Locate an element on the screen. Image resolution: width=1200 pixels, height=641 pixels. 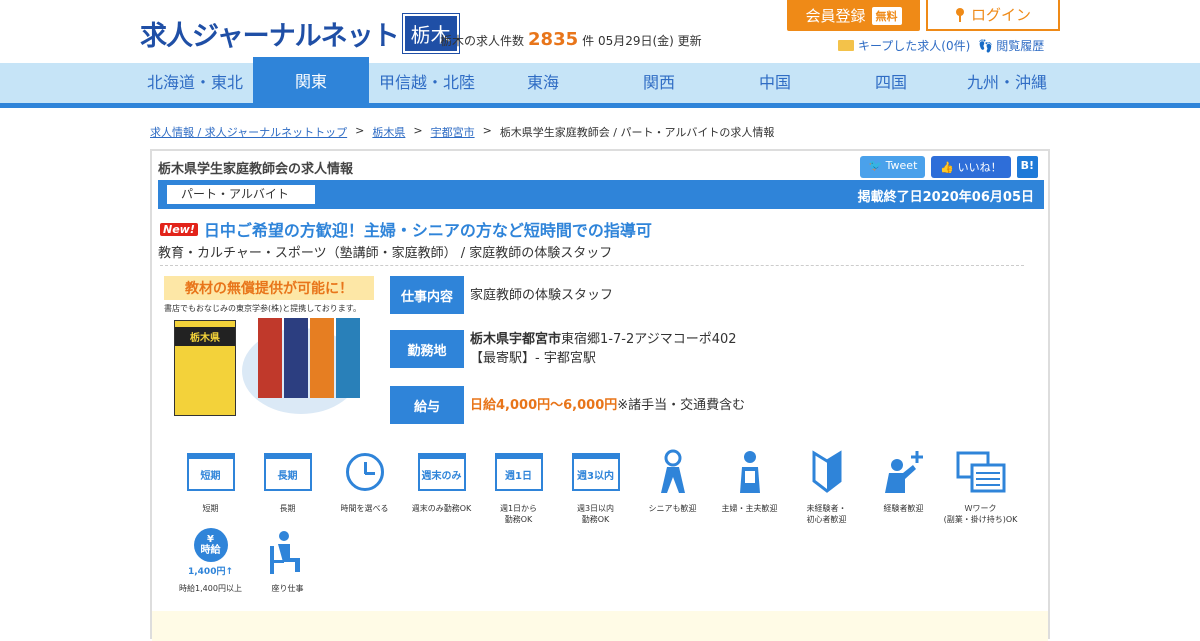
like-button: 👍 いいね！ is located at coordinates (971, 167).